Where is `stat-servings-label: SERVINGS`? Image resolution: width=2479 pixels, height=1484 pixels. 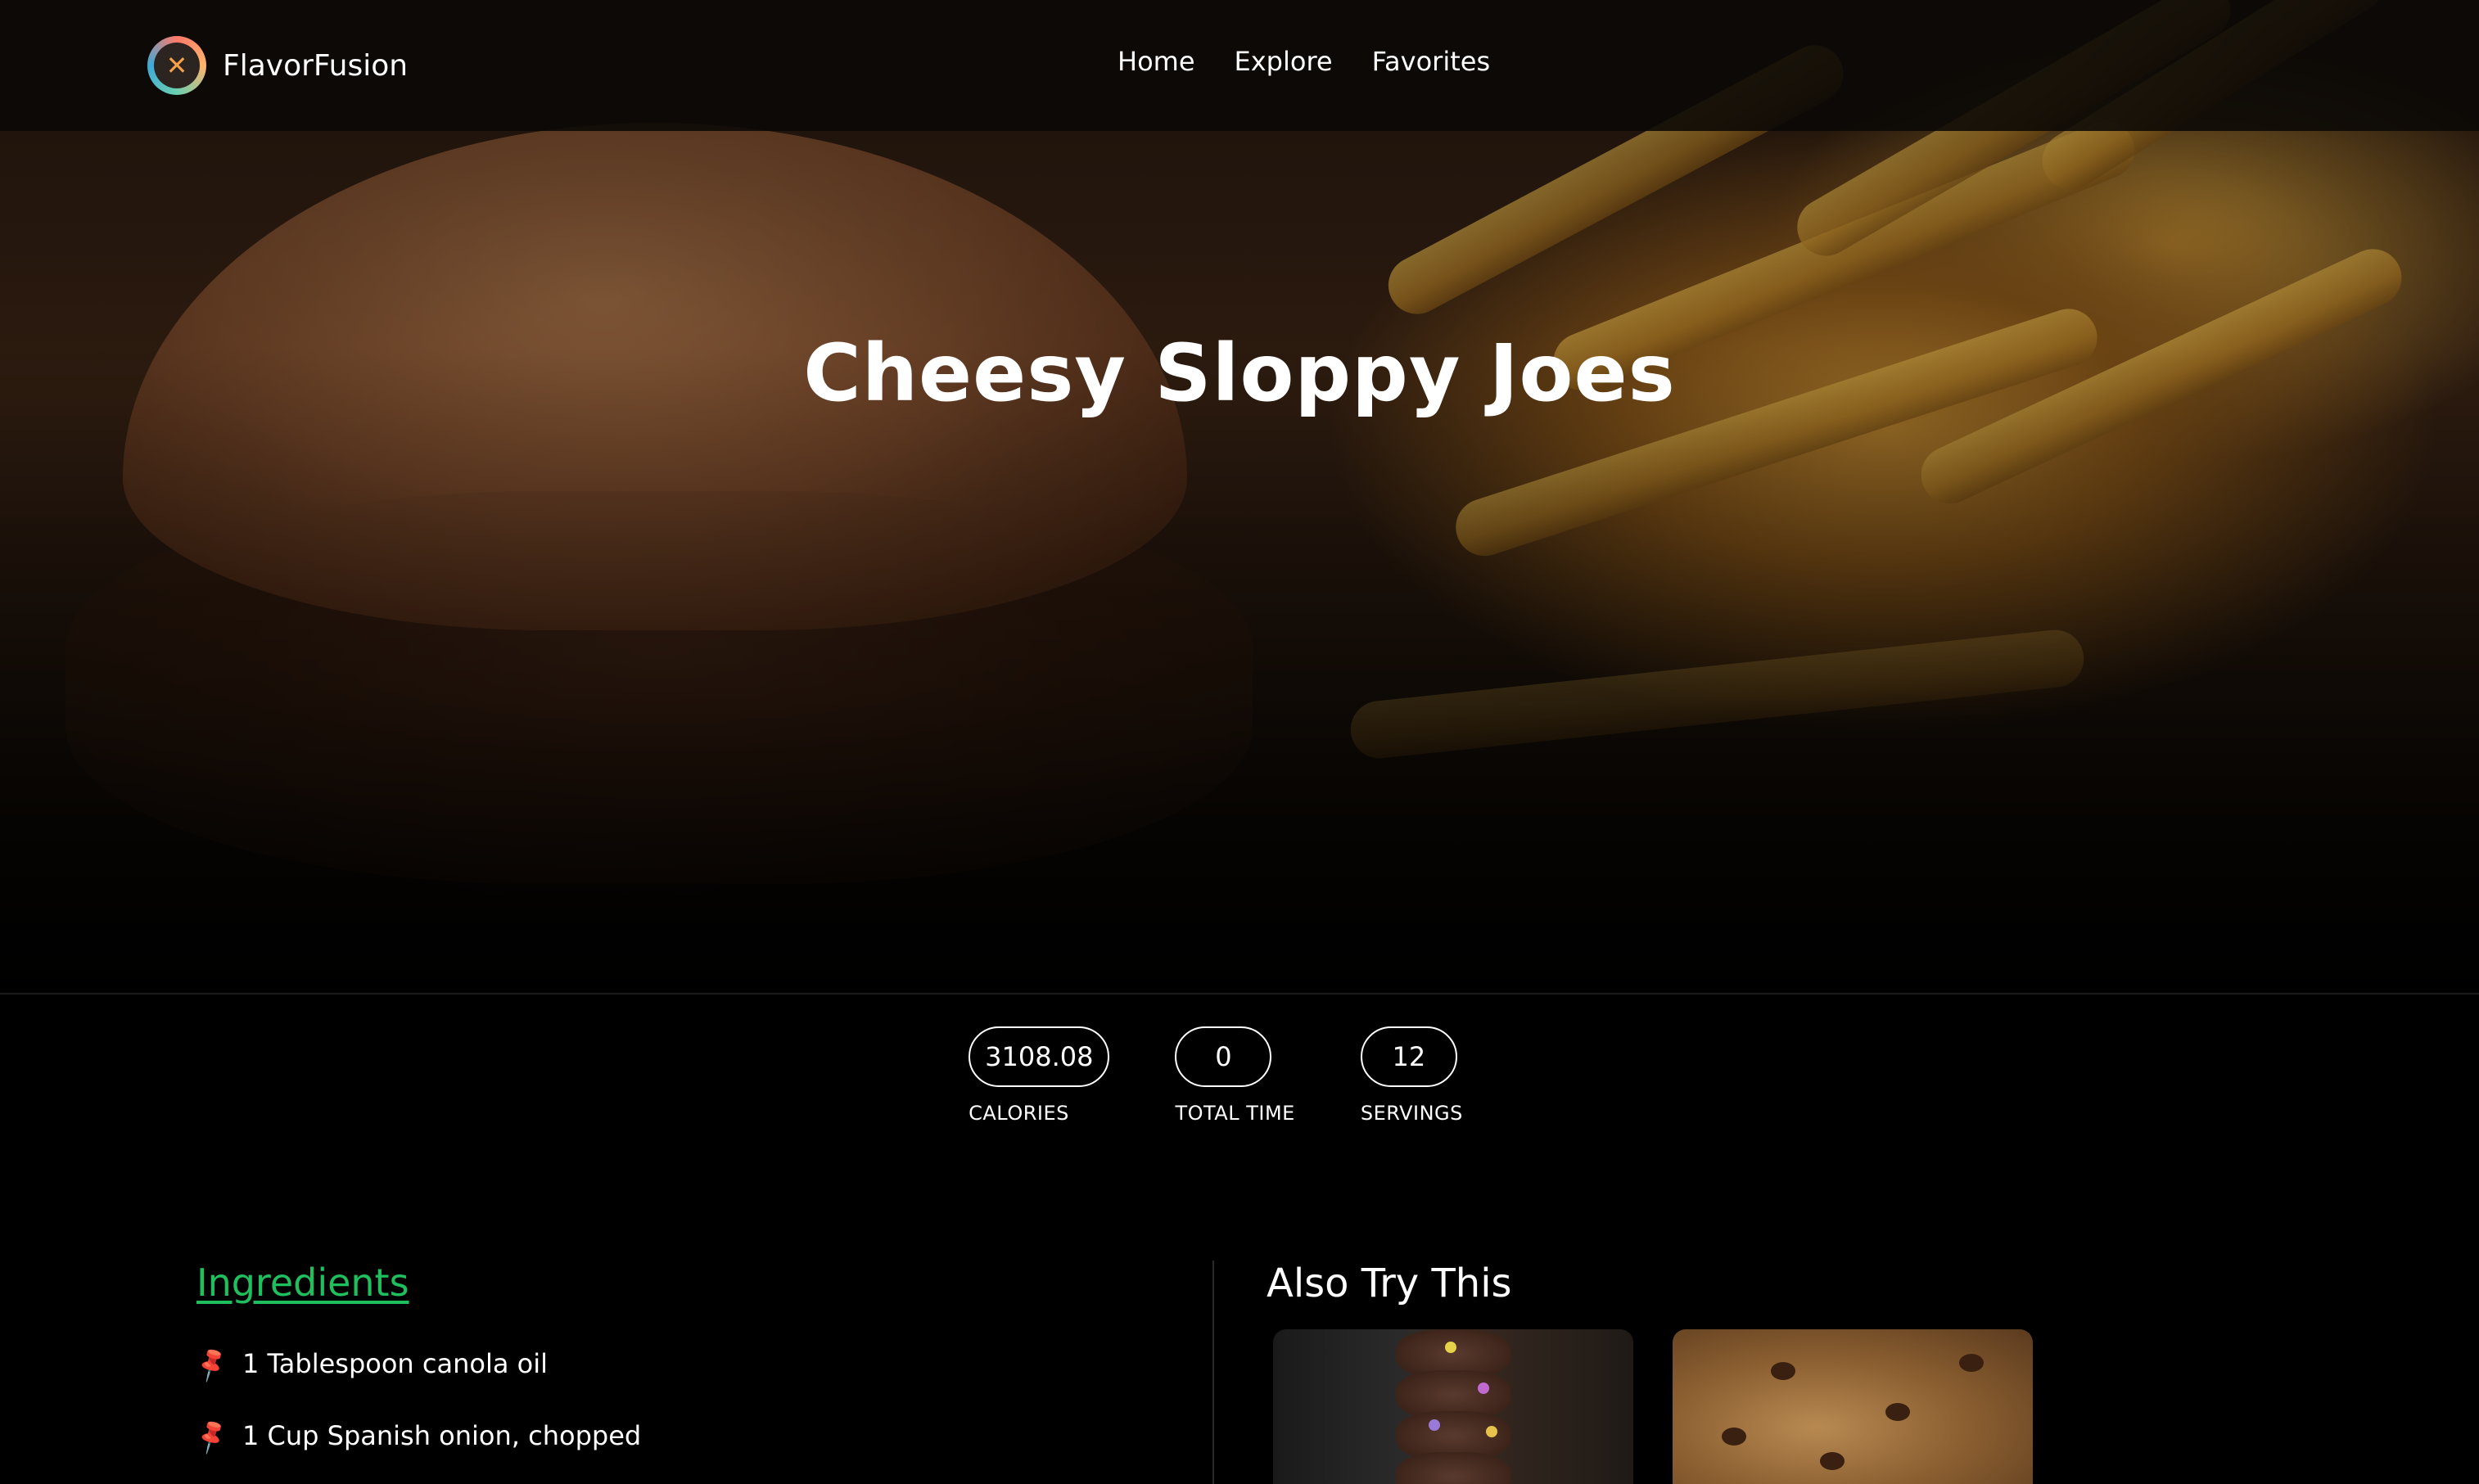
stat-servings-label: SERVINGS is located at coordinates (1411, 1113).